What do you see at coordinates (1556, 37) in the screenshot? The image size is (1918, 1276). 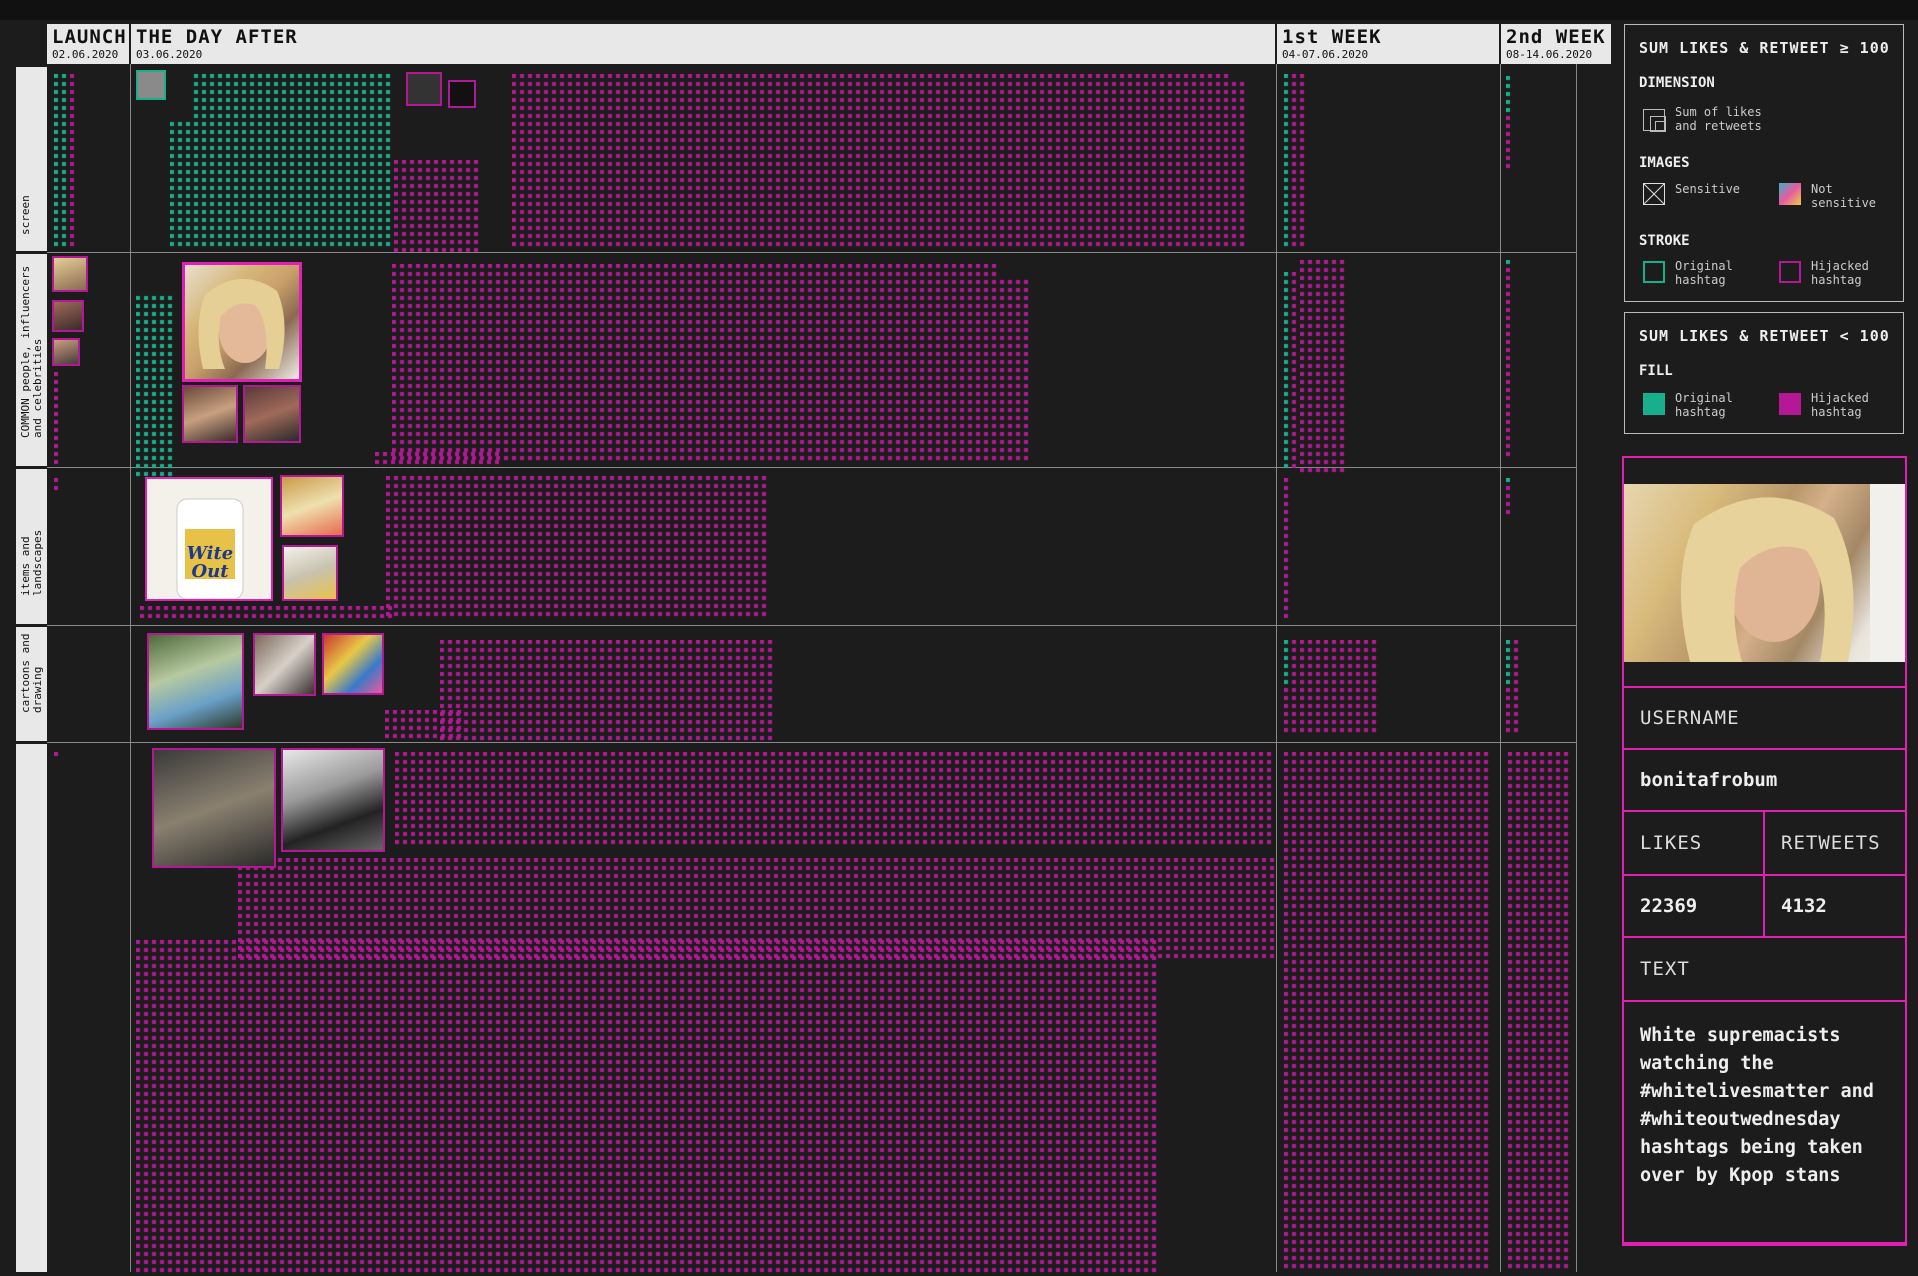 I see `column-title: 2nd WEEK` at bounding box center [1556, 37].